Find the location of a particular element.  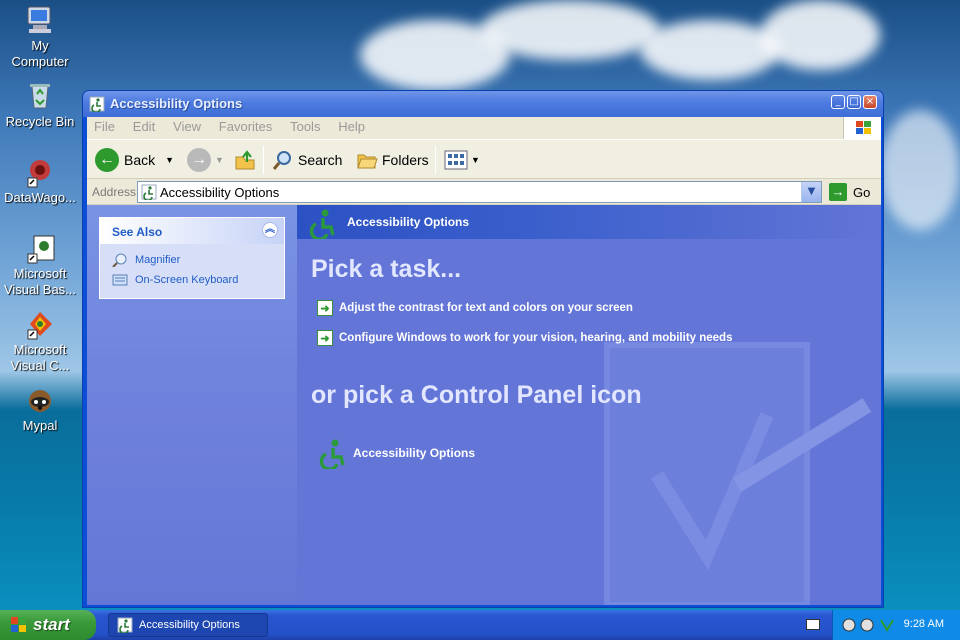

address-bar: Address Accessibility Options ▼ → Go is located at coordinates (484, 192).